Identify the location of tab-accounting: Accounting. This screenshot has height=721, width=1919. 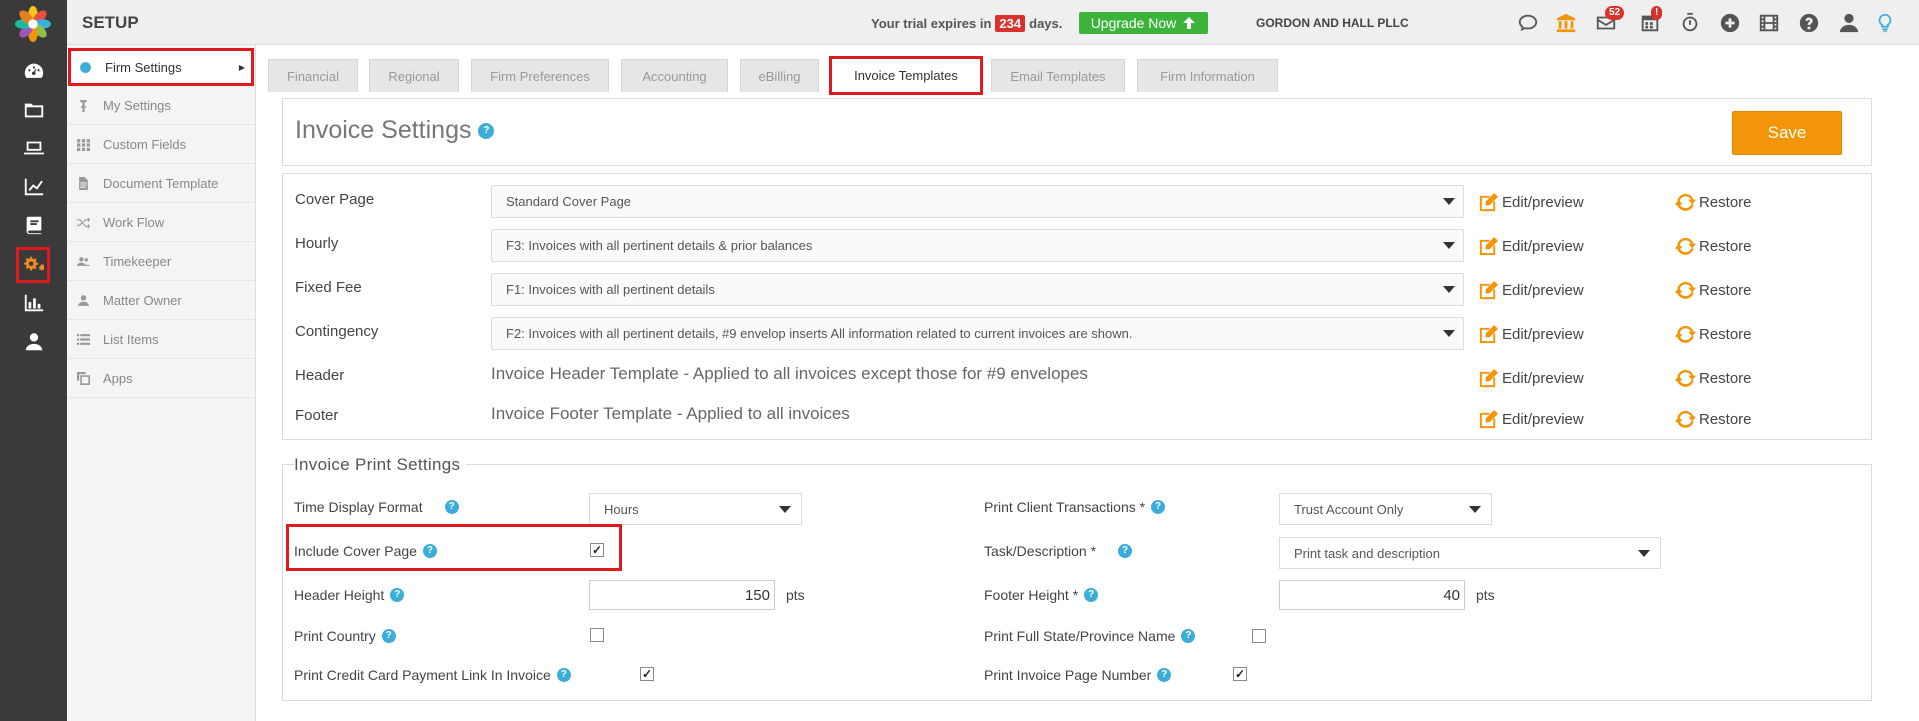
(674, 75).